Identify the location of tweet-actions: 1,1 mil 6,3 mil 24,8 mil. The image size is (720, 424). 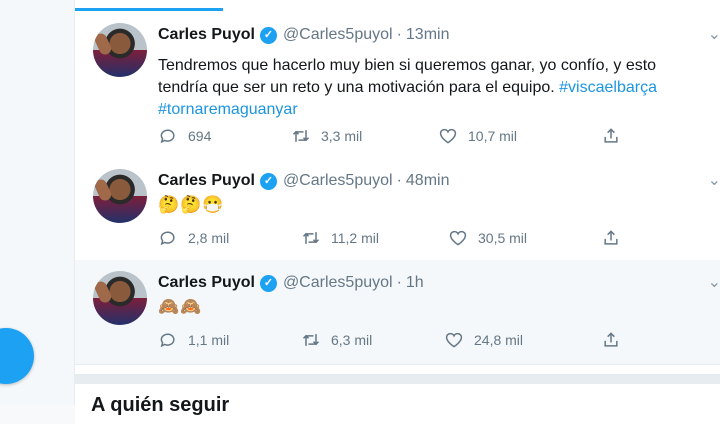
(393, 341).